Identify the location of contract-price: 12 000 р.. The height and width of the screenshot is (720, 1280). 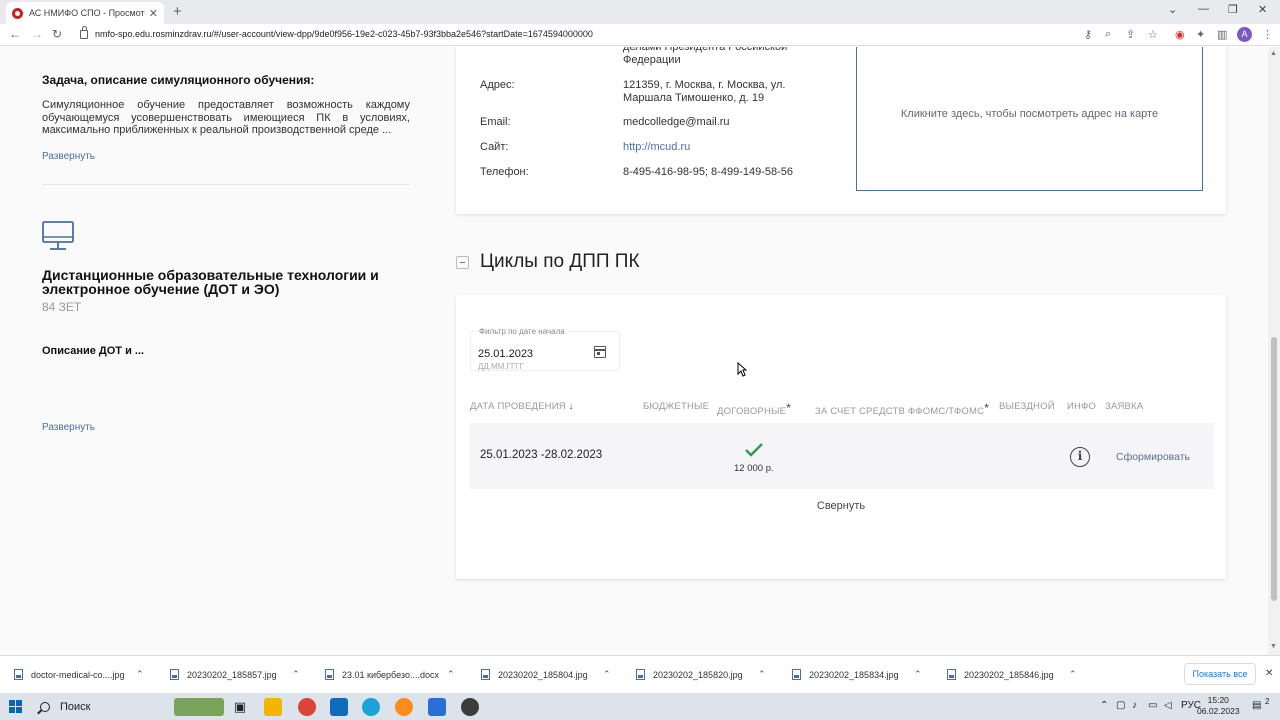
(754, 468).